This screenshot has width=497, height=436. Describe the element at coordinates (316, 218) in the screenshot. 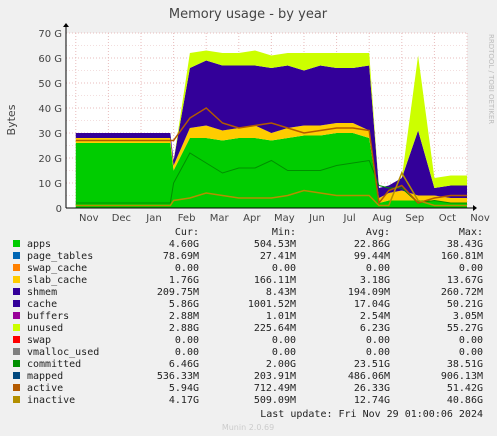

I see `x-tick-label: Jun` at that location.